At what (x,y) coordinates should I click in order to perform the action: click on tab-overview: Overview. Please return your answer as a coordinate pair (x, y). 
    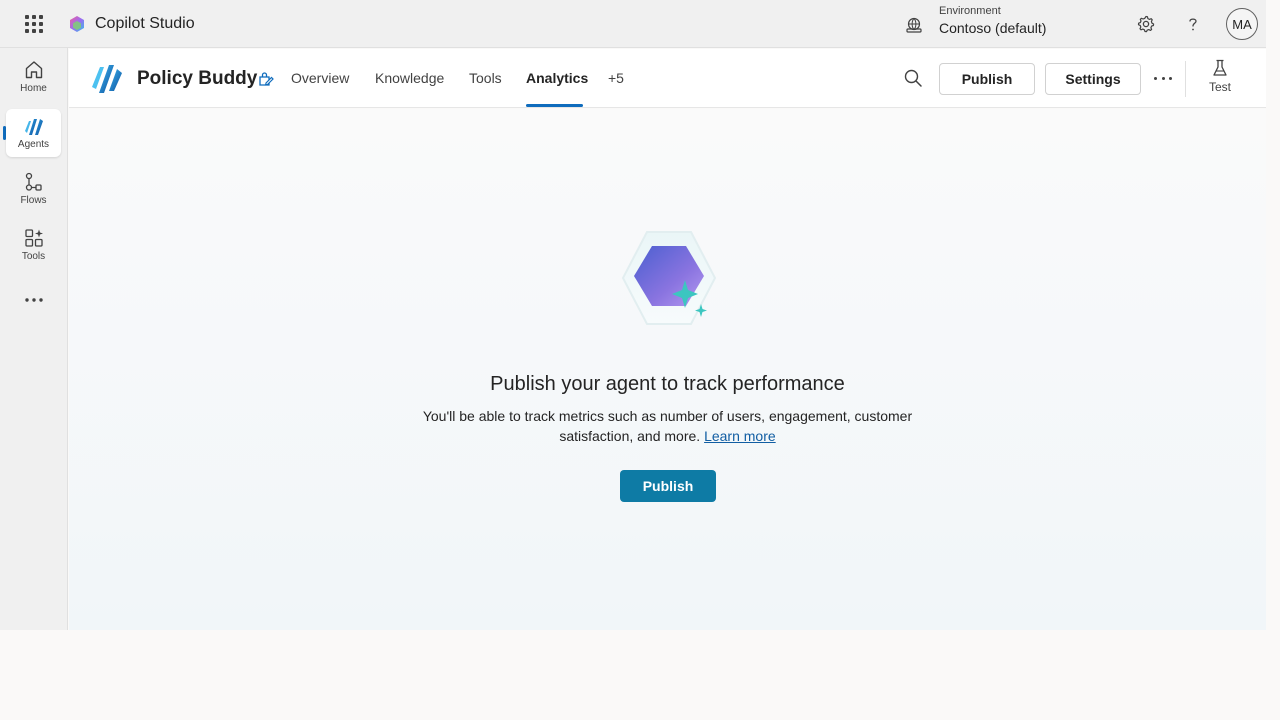
    Looking at the image, I should click on (320, 78).